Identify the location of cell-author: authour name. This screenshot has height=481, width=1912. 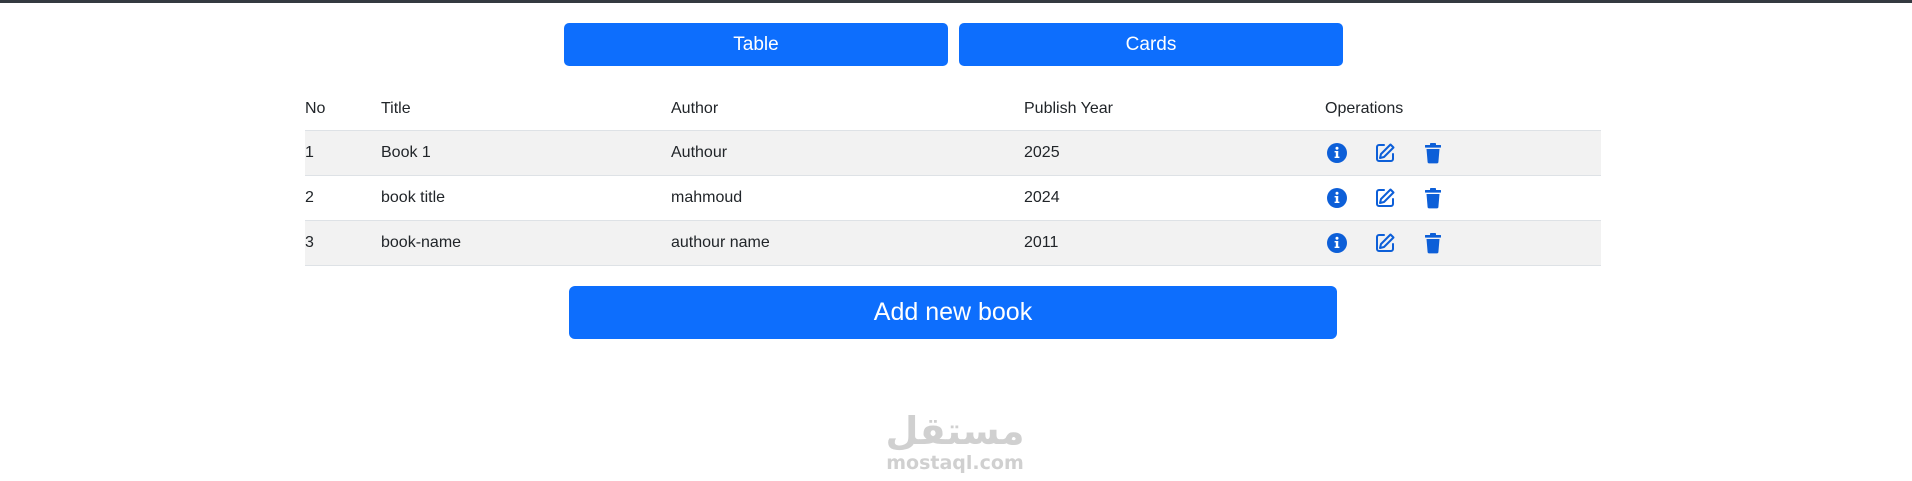
(847, 243).